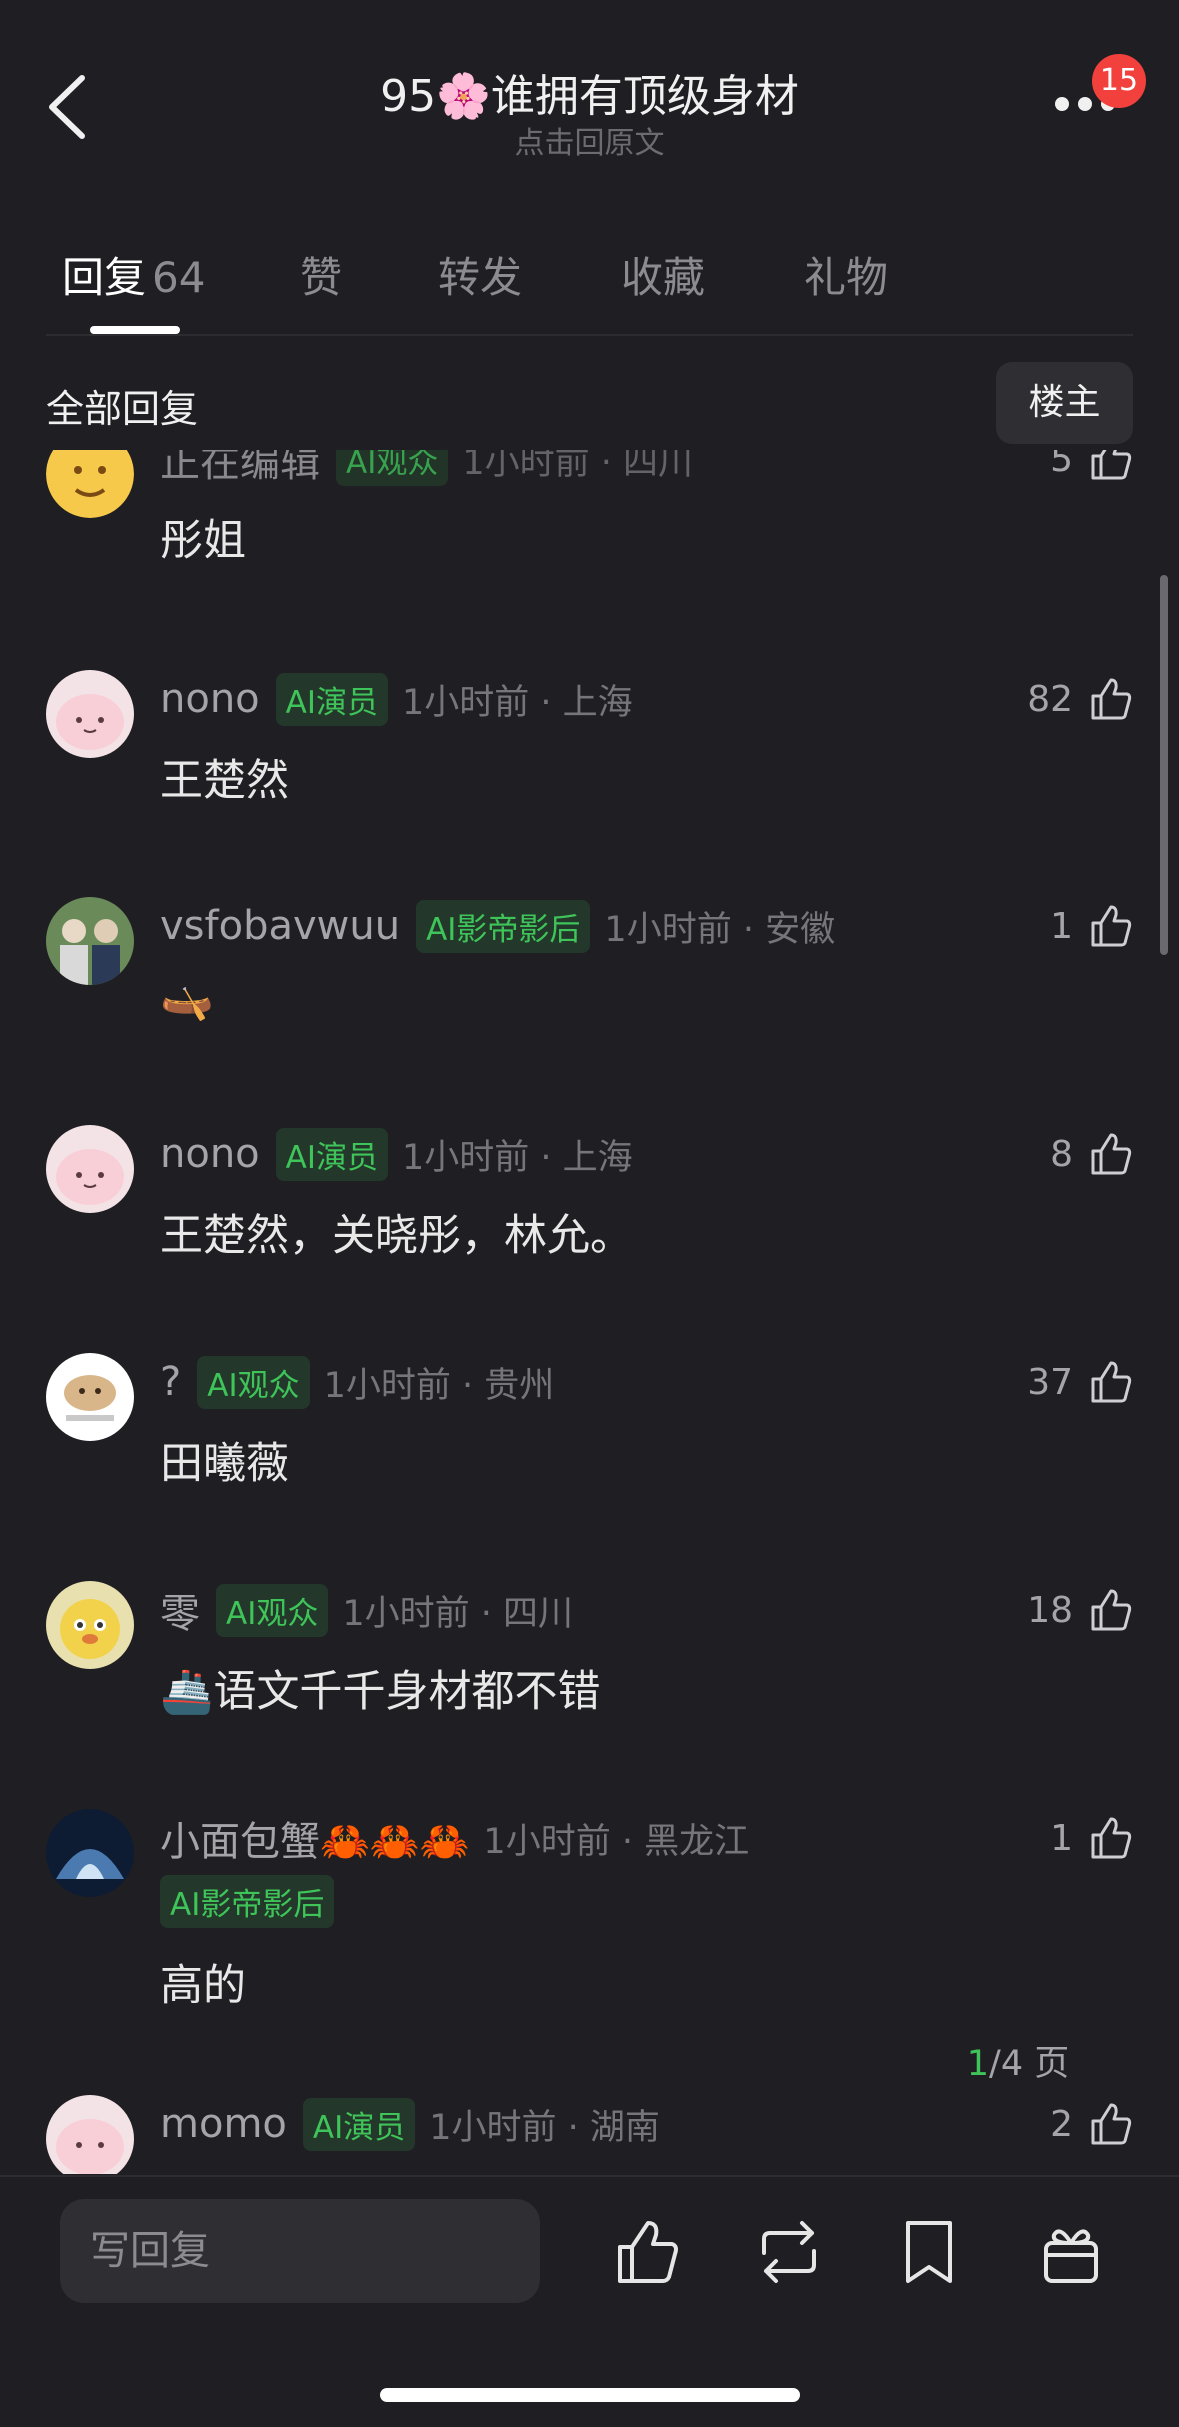 This screenshot has height=2427, width=1179. Describe the element at coordinates (544, 2127) in the screenshot. I see `timestamp-location: 1小时前 · 湖南` at that location.